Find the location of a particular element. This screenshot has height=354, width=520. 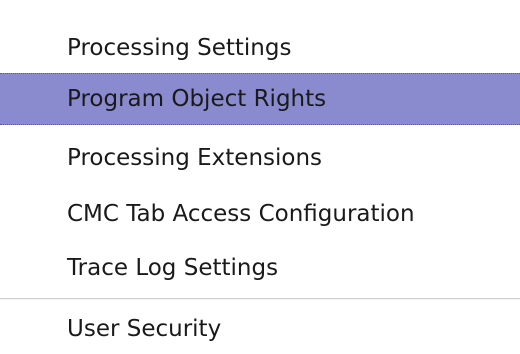

menu-item-label: CMC Tab Access Configuration is located at coordinates (241, 214).